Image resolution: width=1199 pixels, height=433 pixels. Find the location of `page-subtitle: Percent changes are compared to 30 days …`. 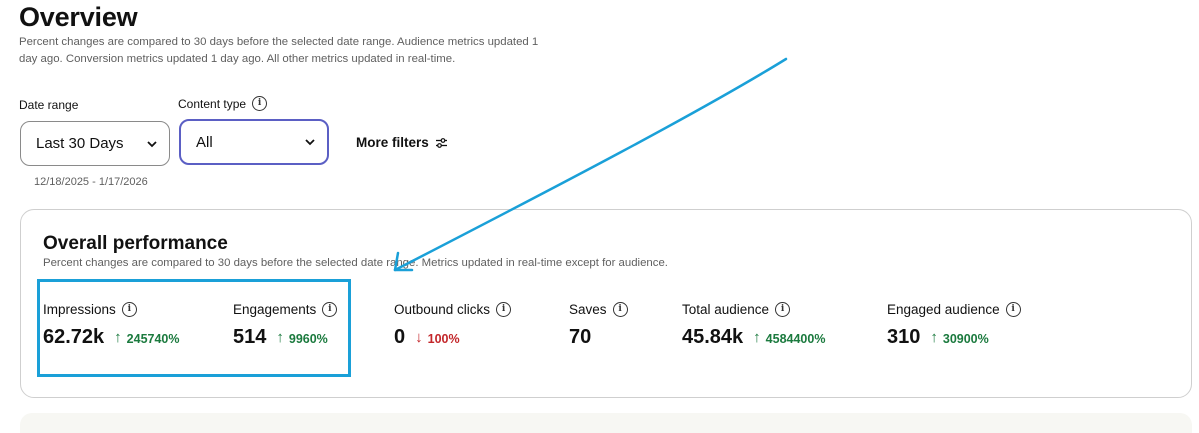

page-subtitle: Percent changes are compared to 30 days … is located at coordinates (279, 50).